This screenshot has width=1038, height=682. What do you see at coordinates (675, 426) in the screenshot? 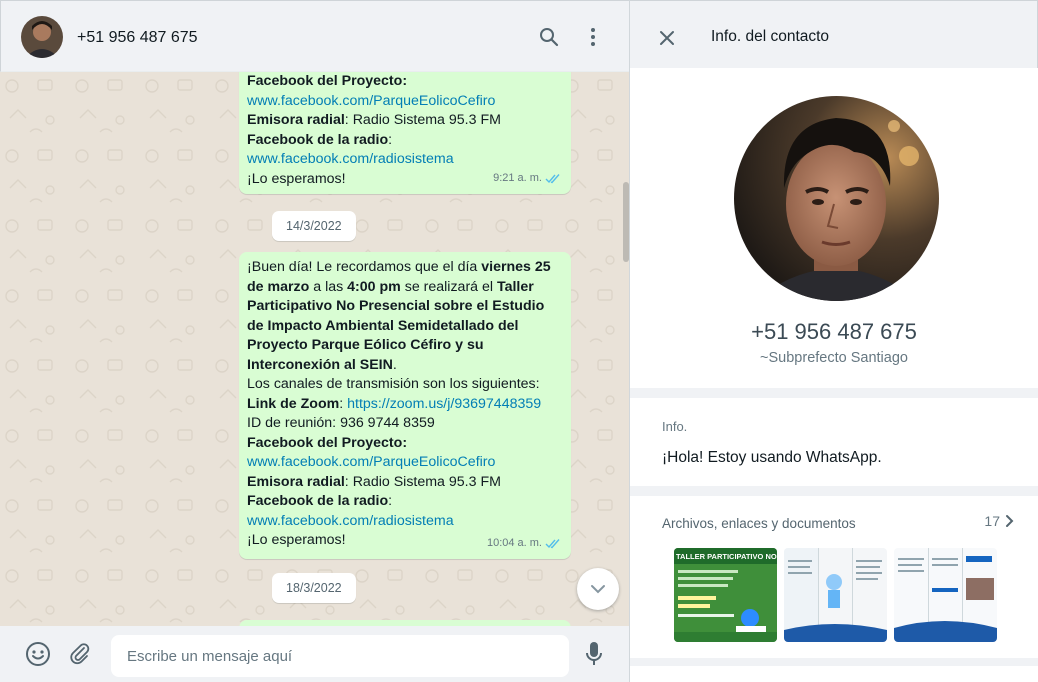
I see `about-label: Info.` at bounding box center [675, 426].